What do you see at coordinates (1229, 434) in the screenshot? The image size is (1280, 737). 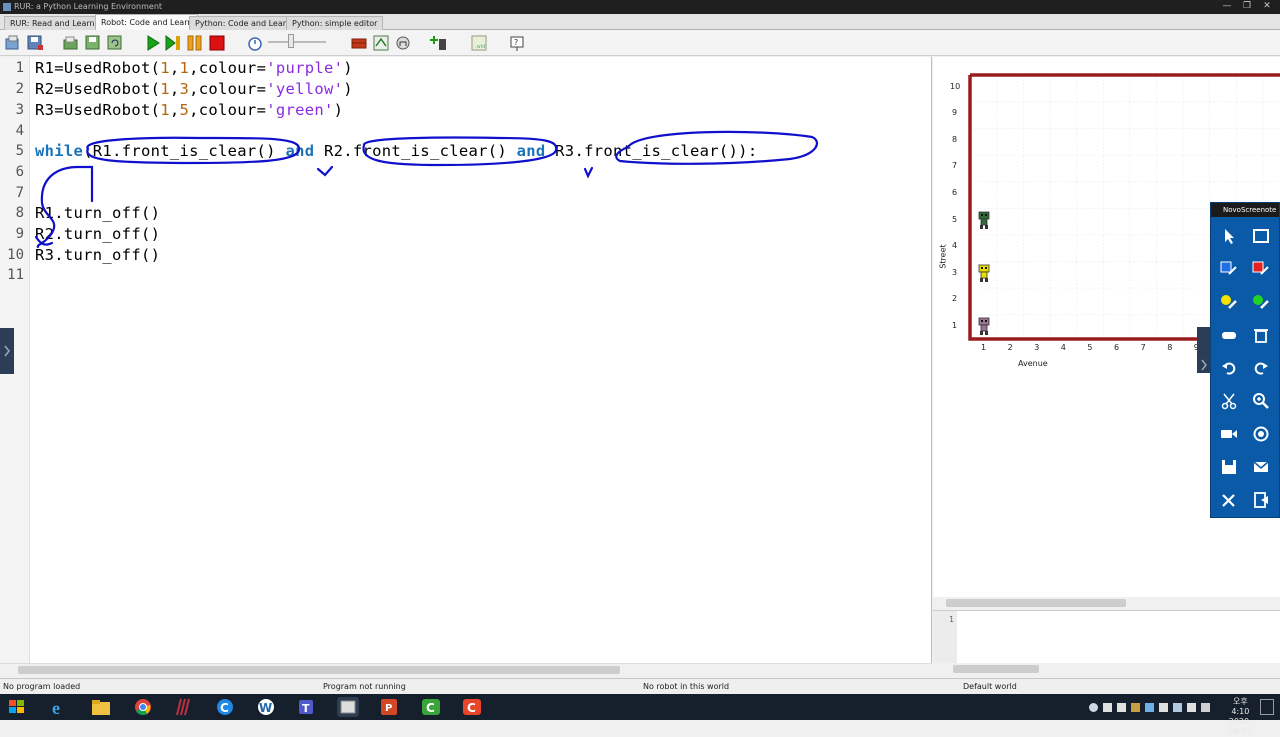 I see `camera-icon` at bounding box center [1229, 434].